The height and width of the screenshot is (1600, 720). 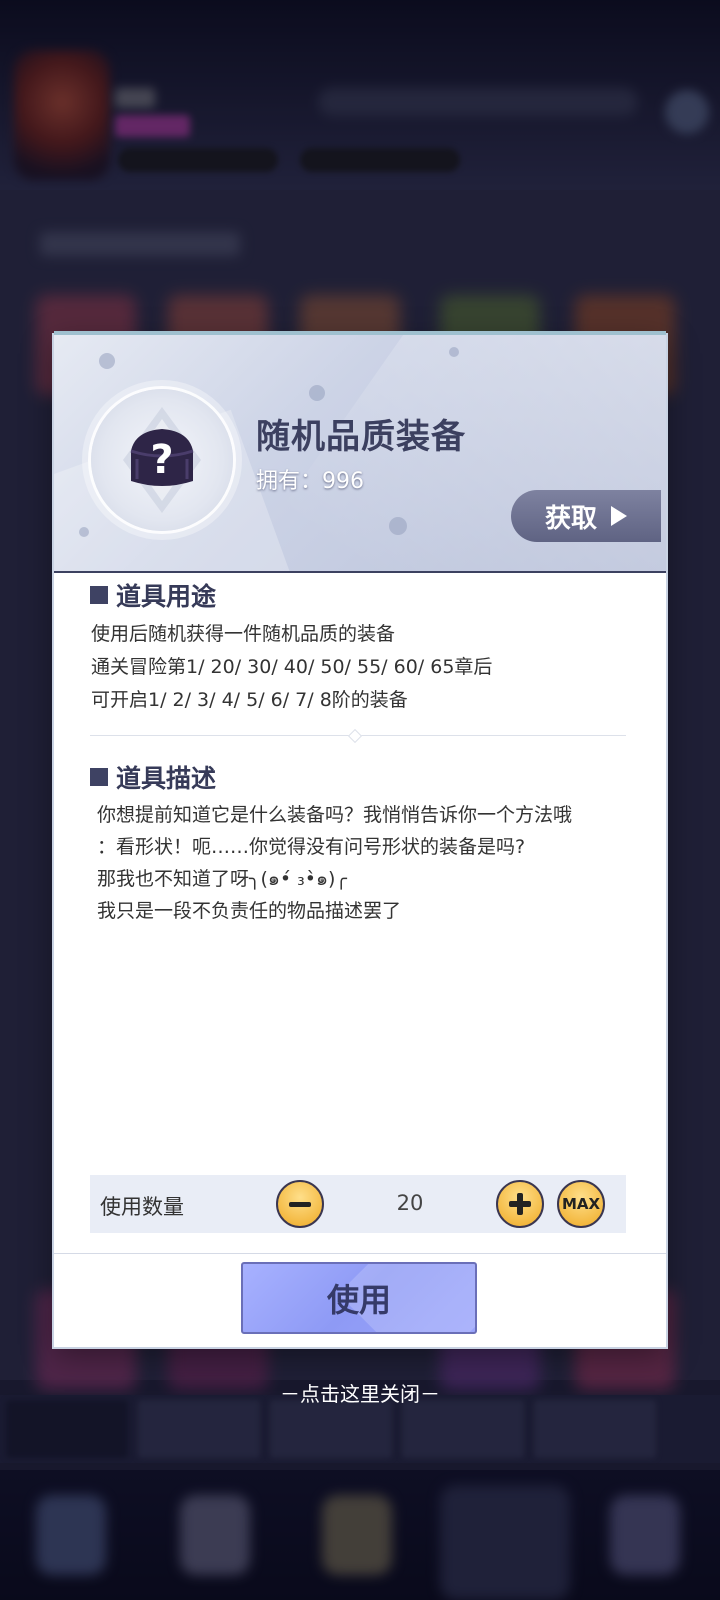 I want to click on close-hint: －点击这里关闭－, so click(x=360, y=1392).